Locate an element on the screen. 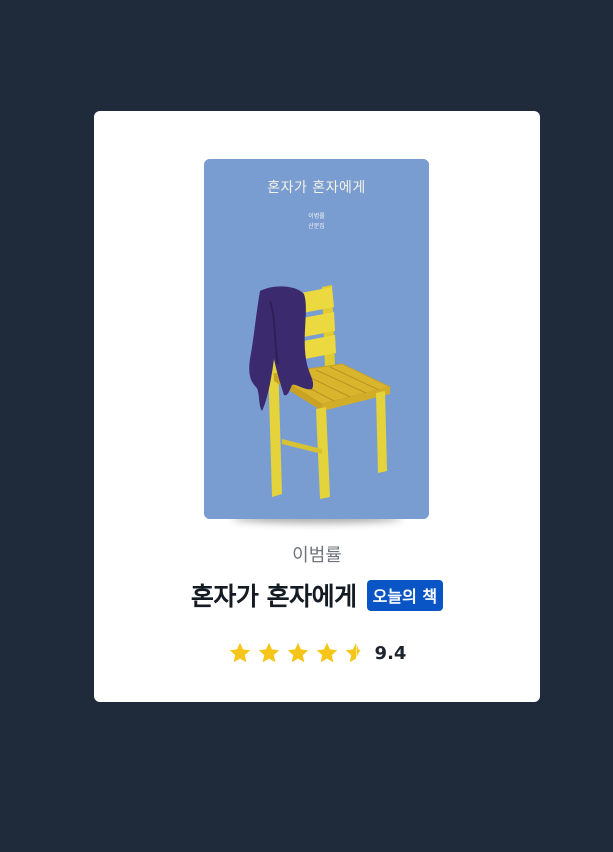 The height and width of the screenshot is (852, 613). cover-title: 혼자가 혼자에게 is located at coordinates (316, 188).